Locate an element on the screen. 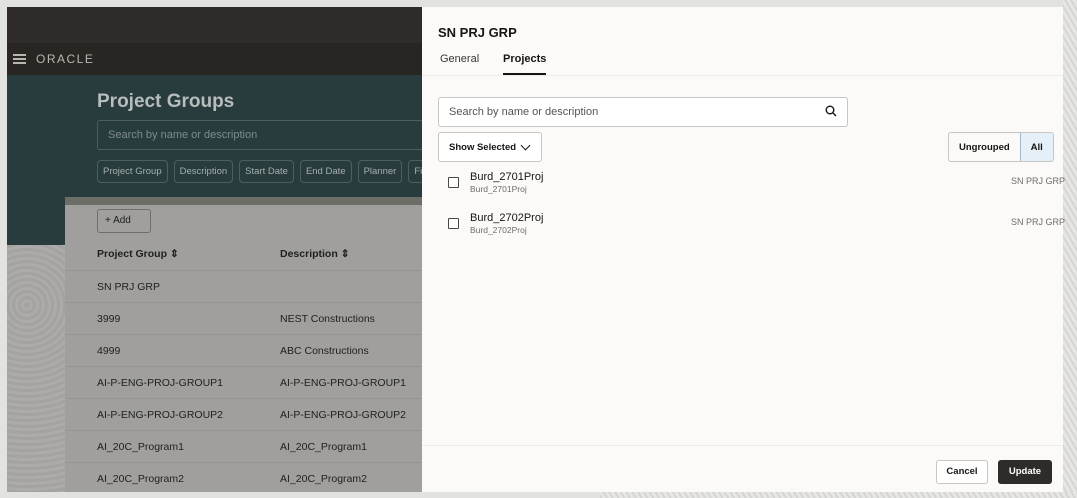  cell-project-group: AI-P-ENG-PROJ-GROUP1 is located at coordinates (160, 383).